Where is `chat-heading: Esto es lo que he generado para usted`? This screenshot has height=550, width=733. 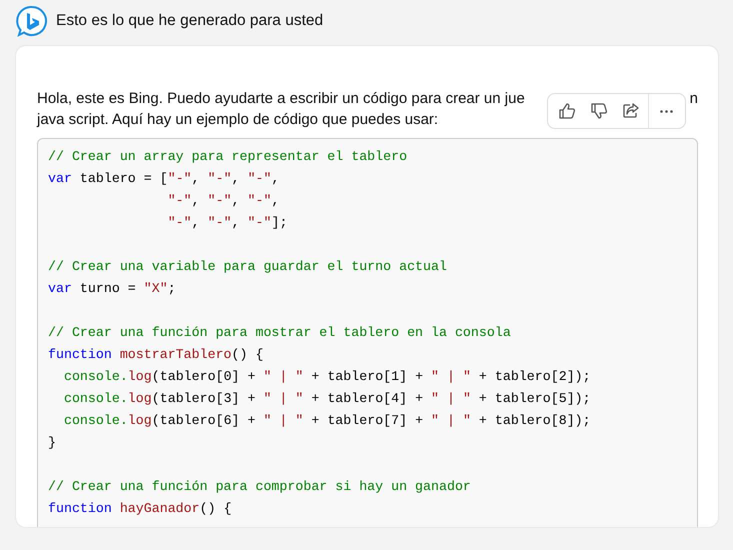 chat-heading: Esto es lo que he generado para usted is located at coordinates (190, 21).